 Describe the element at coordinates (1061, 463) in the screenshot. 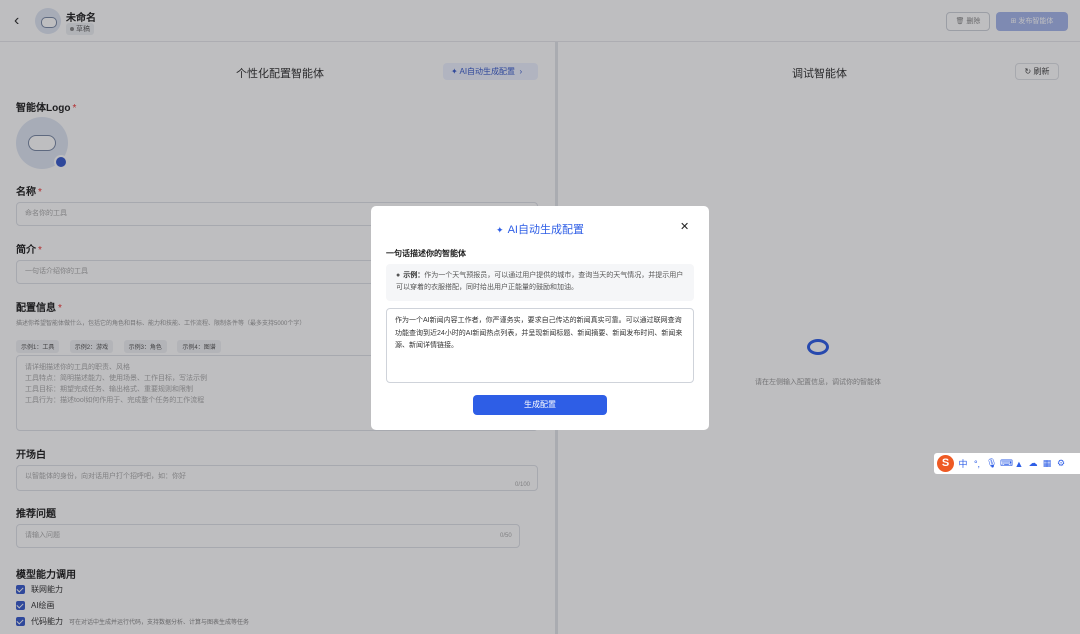

I see `settings-icon: ⚙` at that location.